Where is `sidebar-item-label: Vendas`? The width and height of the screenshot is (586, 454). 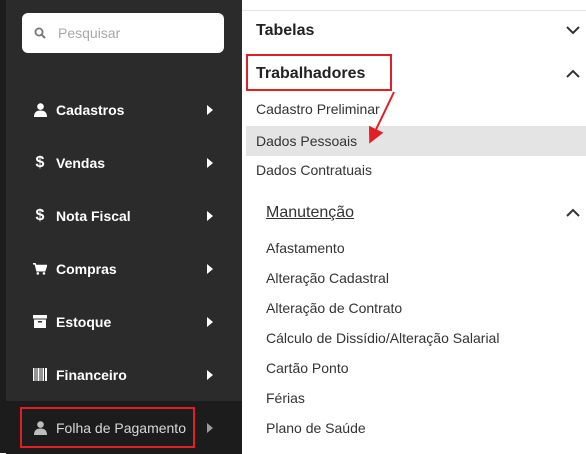 sidebar-item-label: Vendas is located at coordinates (81, 162).